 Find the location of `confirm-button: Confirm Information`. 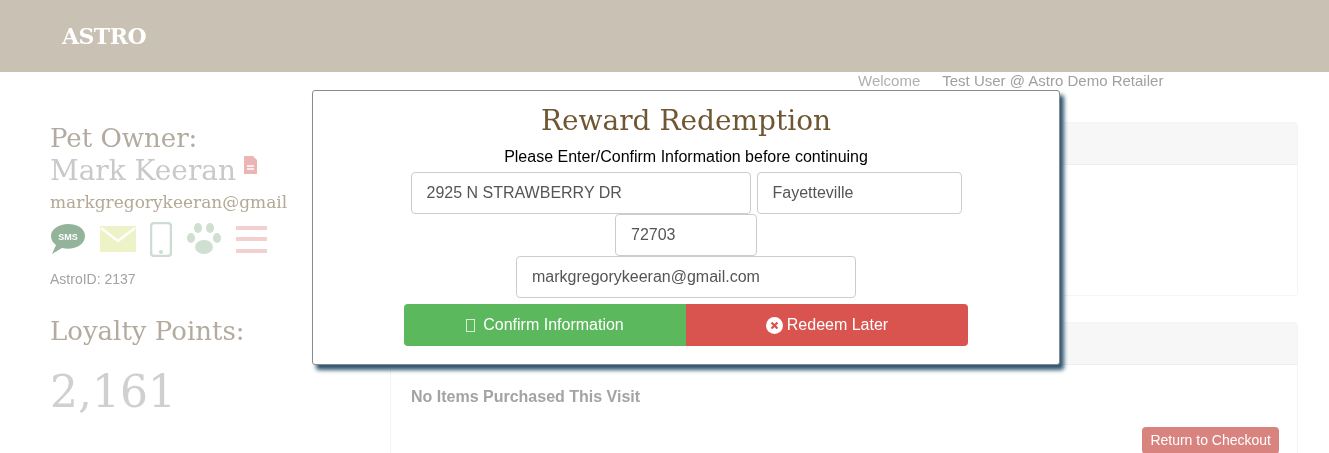

confirm-button: Confirm Information is located at coordinates (545, 325).